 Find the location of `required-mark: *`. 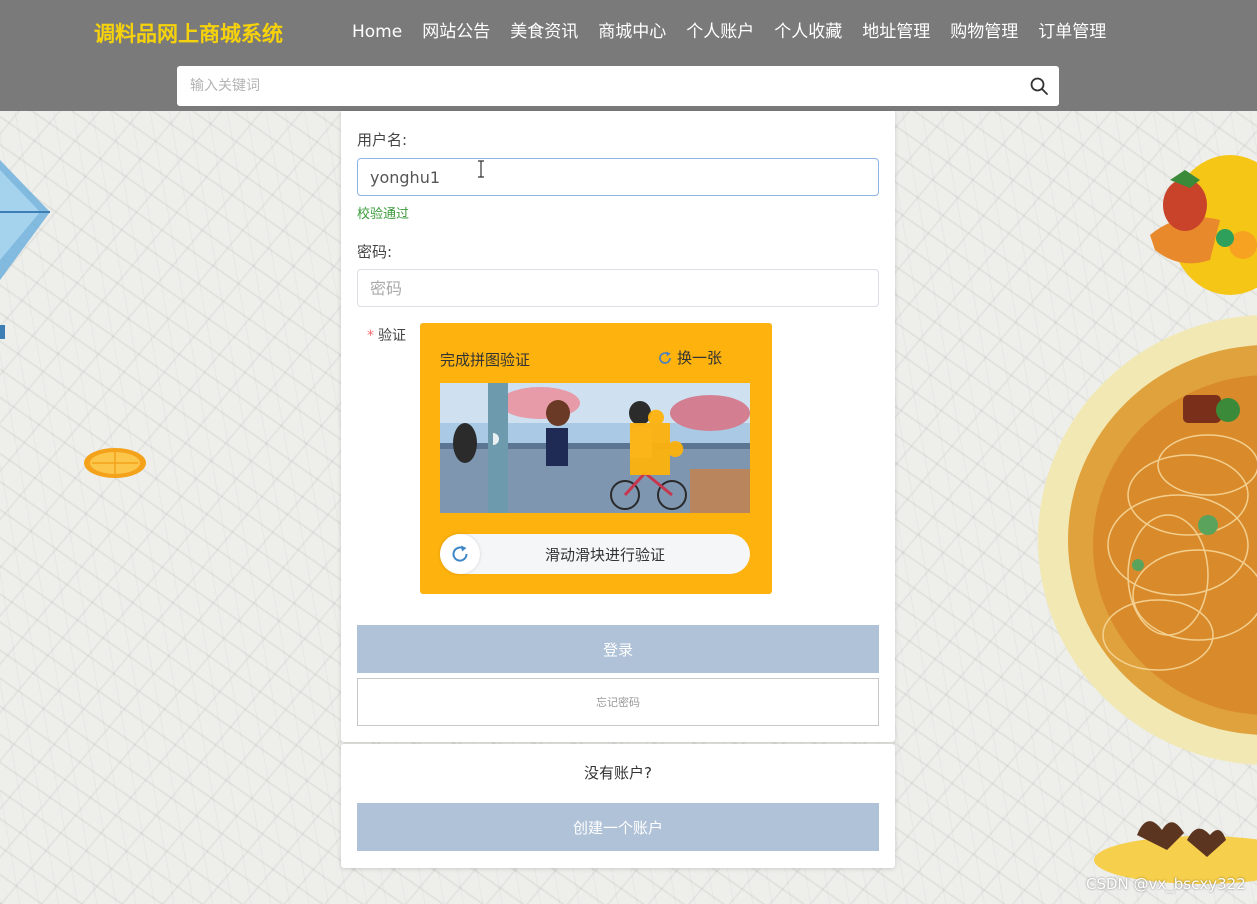

required-mark: * is located at coordinates (370, 336).